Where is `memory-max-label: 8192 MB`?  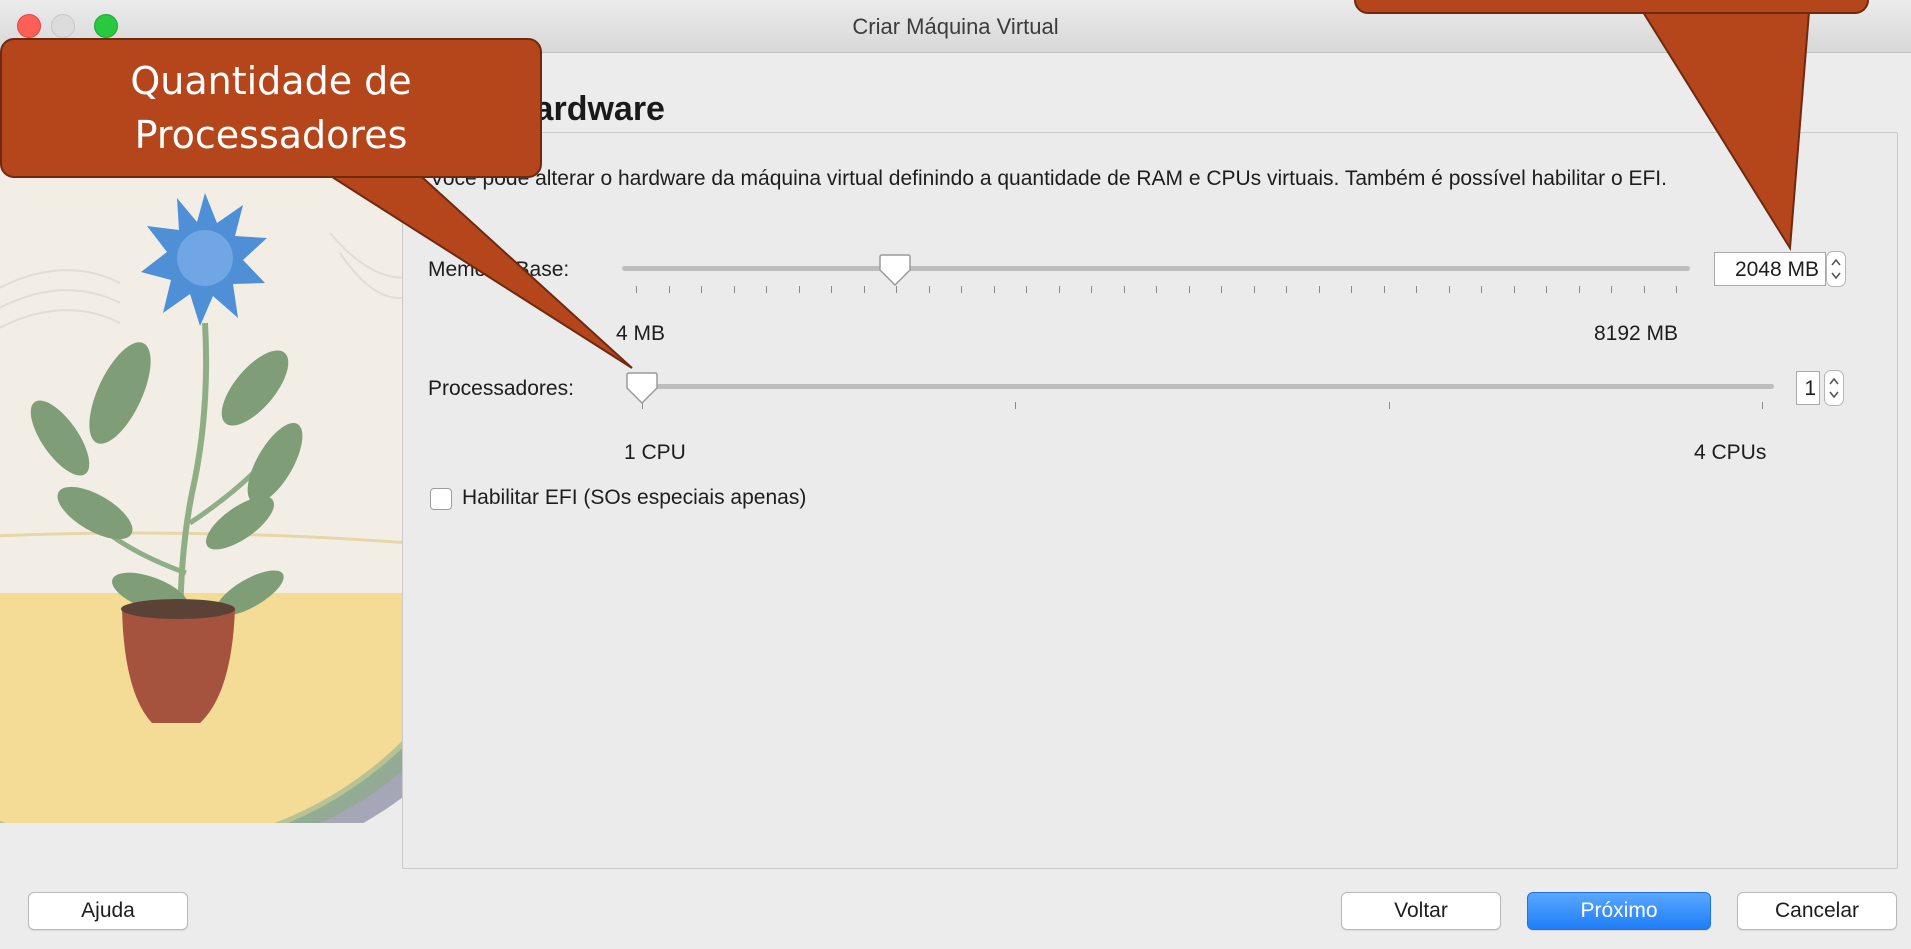 memory-max-label: 8192 MB is located at coordinates (1636, 333).